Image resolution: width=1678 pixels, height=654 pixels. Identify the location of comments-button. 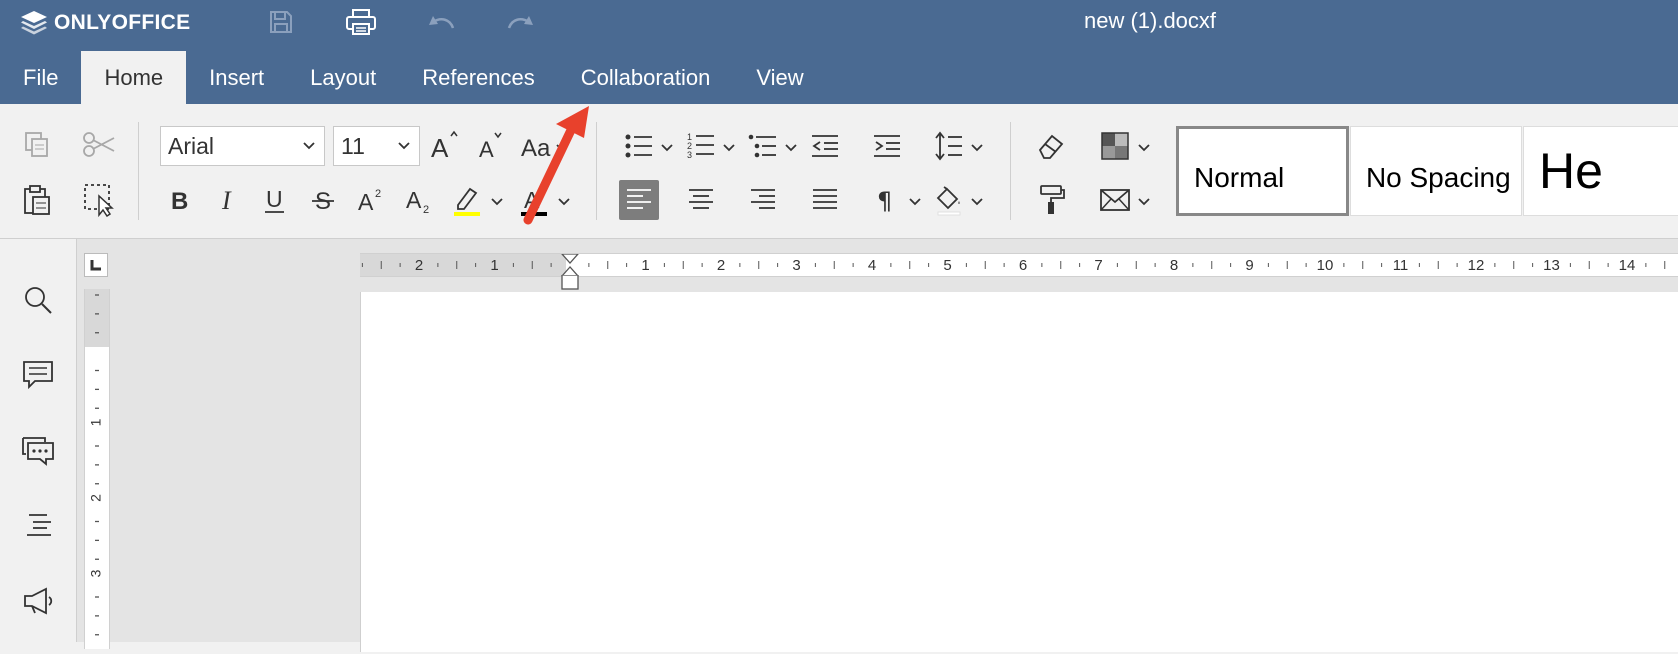
(38, 375).